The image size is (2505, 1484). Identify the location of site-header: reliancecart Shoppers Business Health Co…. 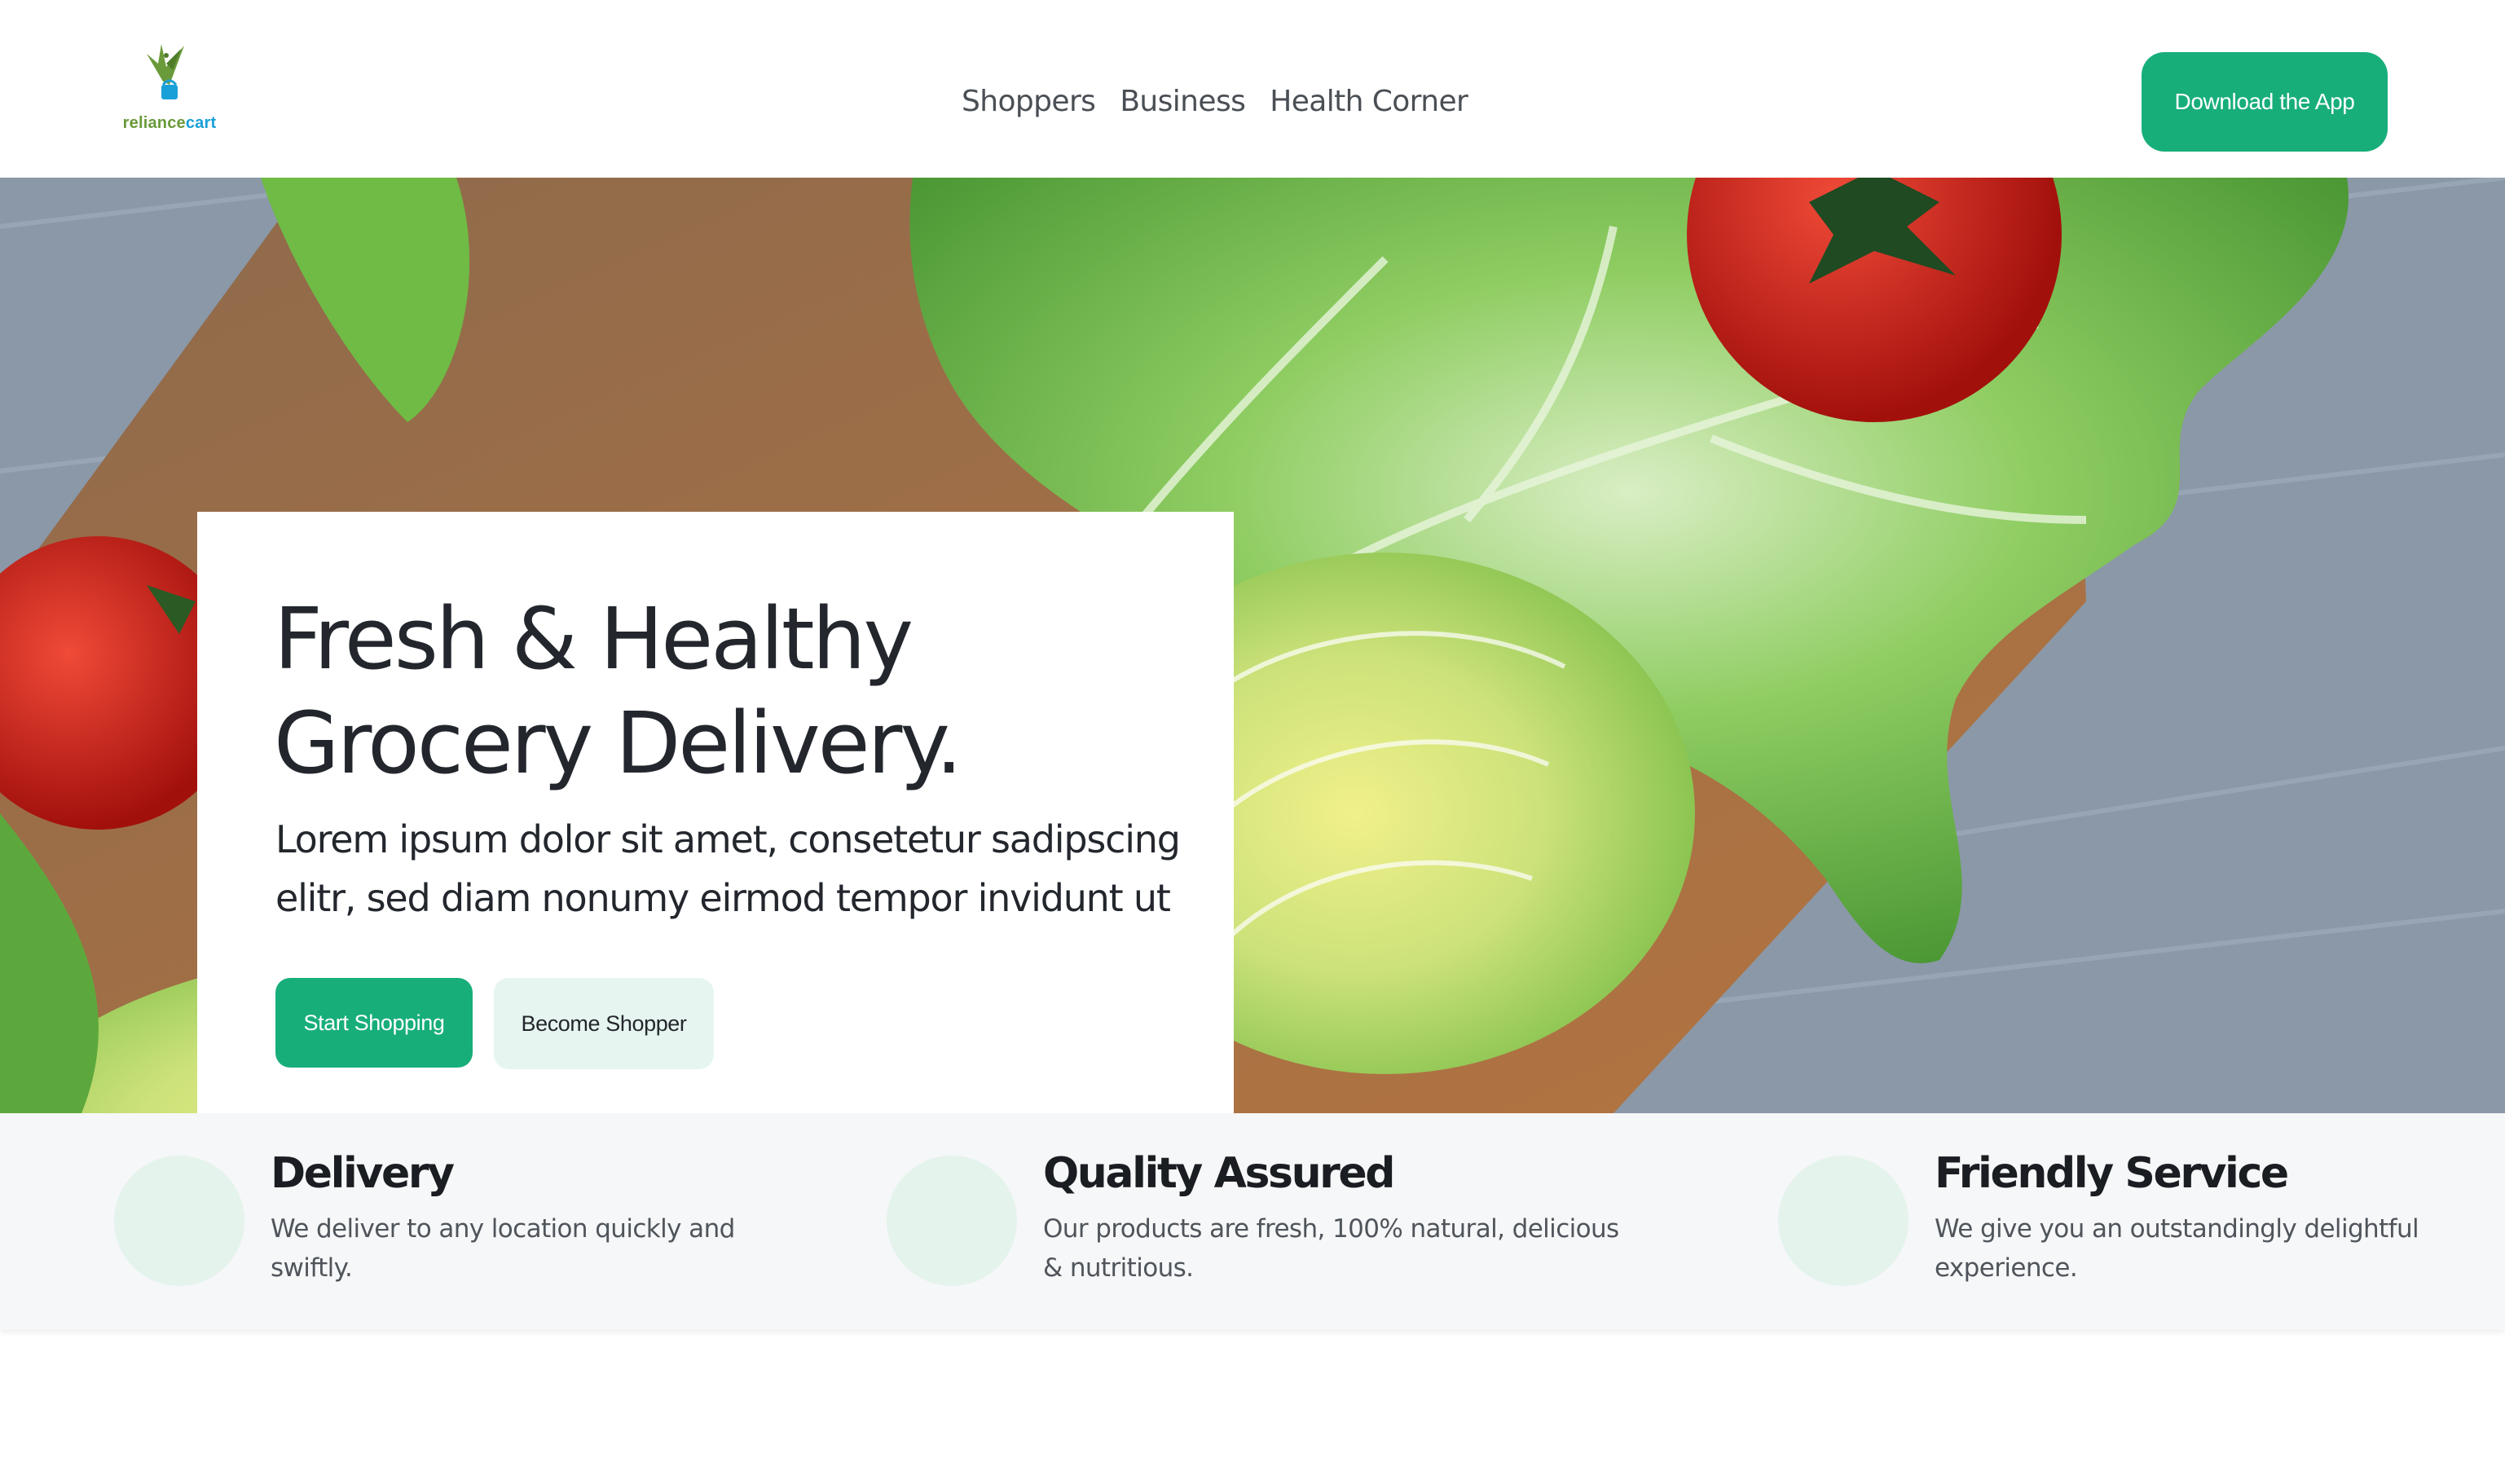
(1252, 89).